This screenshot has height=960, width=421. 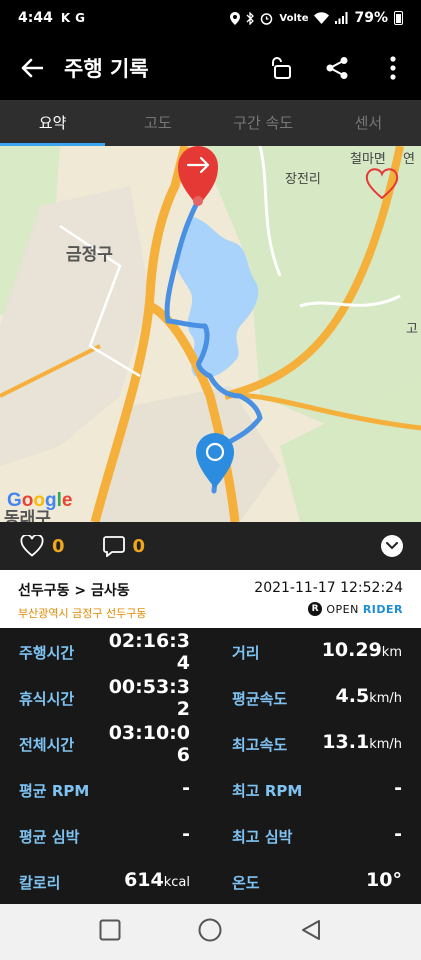 I want to click on expand-button, so click(x=392, y=546).